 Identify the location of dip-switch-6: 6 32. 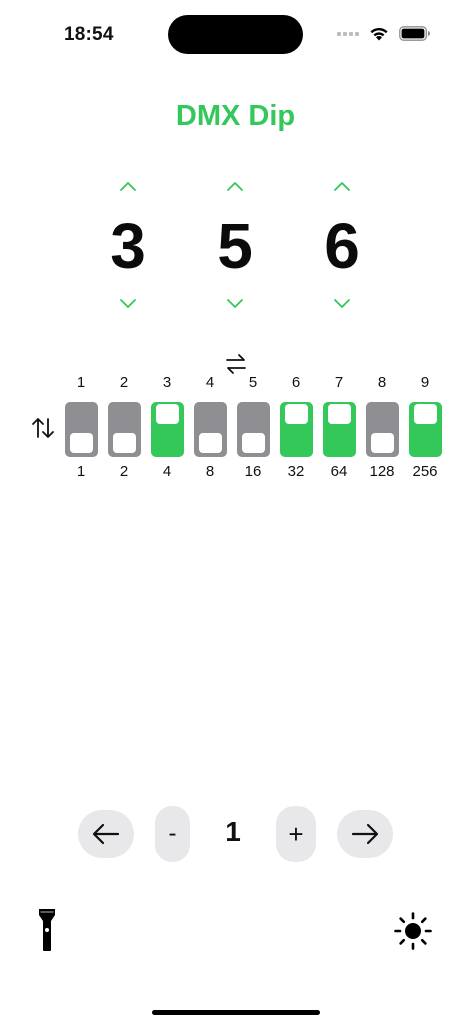
(296, 429).